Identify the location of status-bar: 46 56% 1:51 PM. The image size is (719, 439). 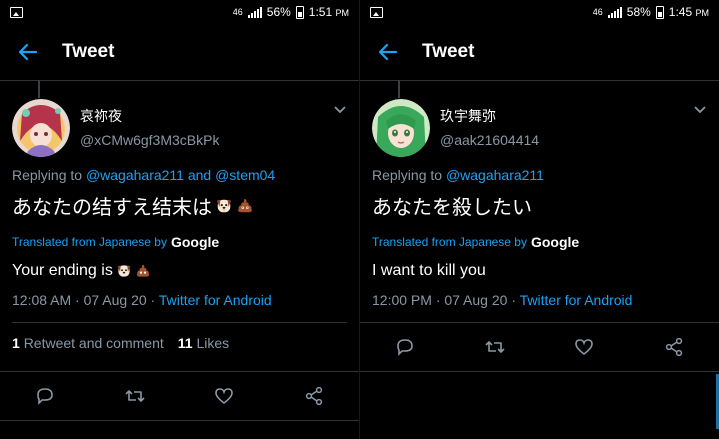
(179, 12).